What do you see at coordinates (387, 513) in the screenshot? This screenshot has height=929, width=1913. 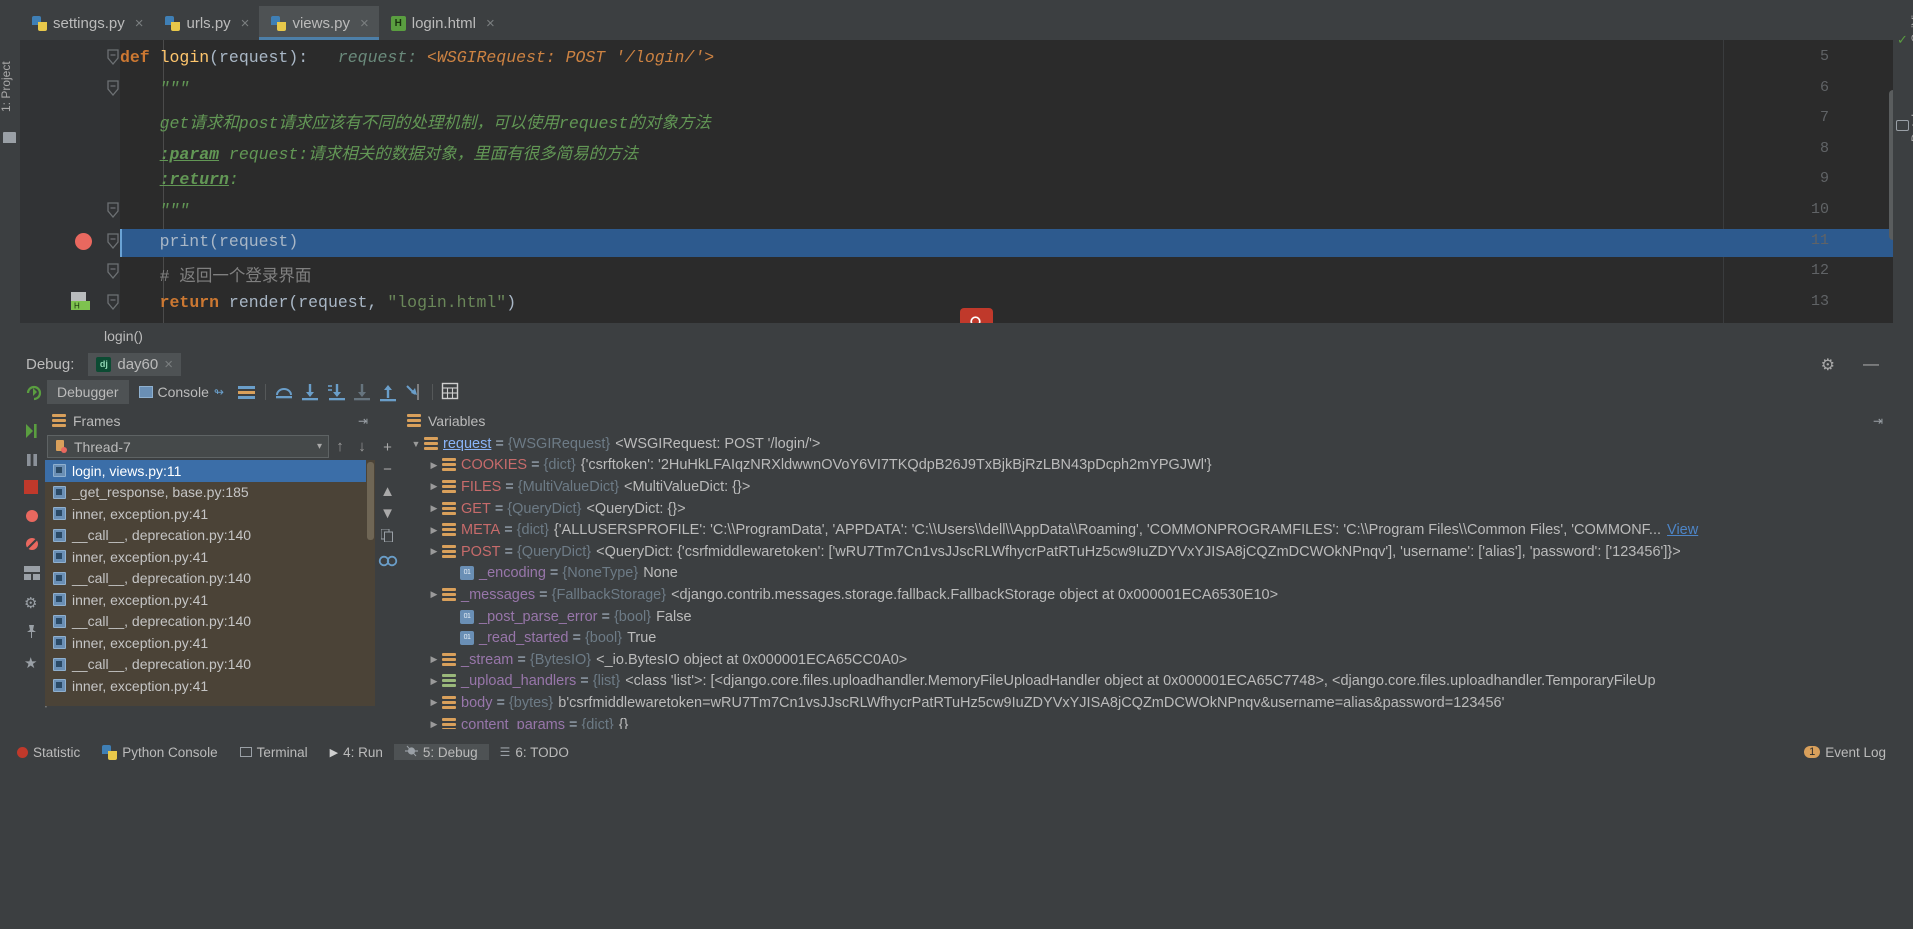 I see `move-down-button: ▼` at bounding box center [387, 513].